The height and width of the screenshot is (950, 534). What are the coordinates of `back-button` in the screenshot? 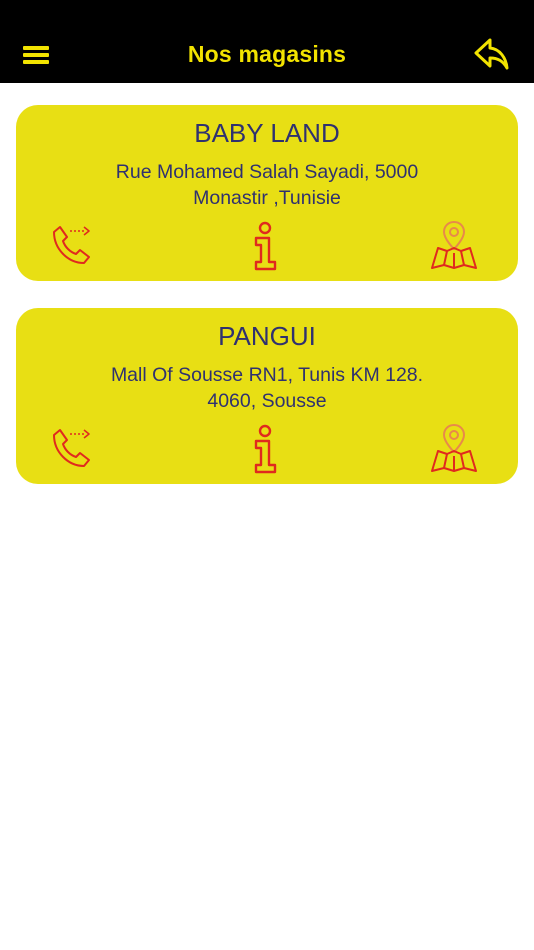 It's located at (491, 54).